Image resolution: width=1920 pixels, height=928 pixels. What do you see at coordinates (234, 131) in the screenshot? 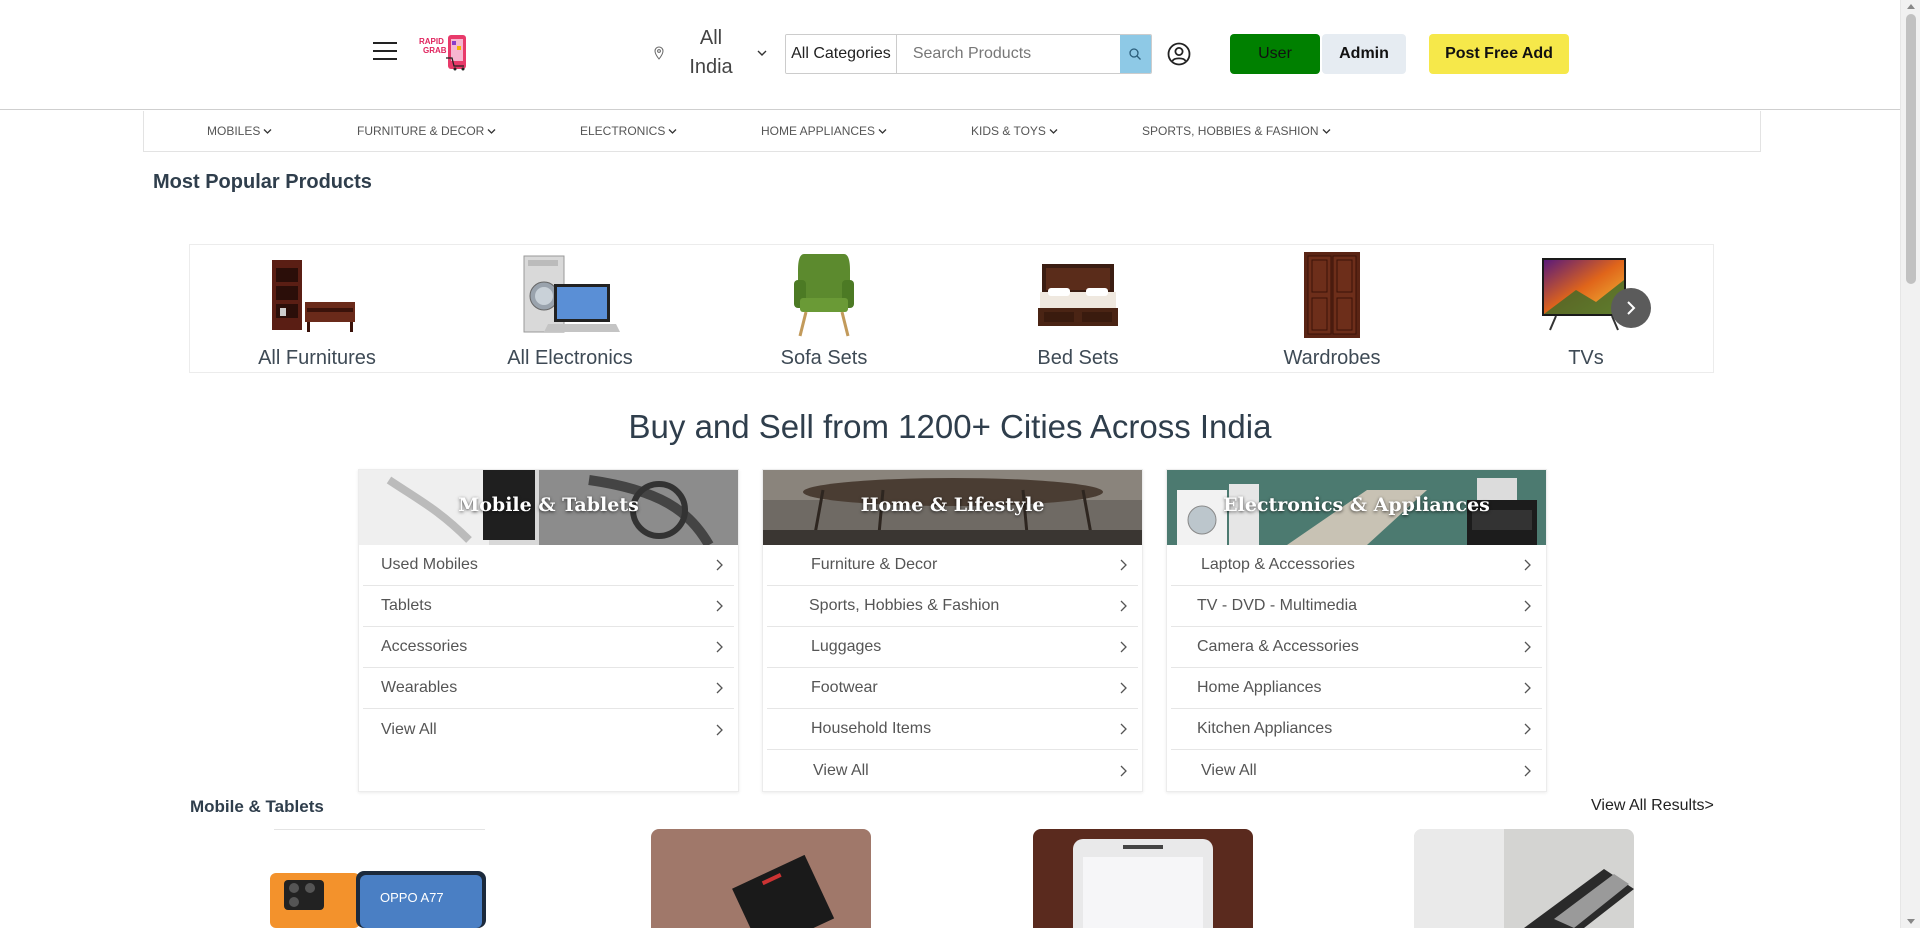
I see `nav-item-label: MOBILES` at bounding box center [234, 131].